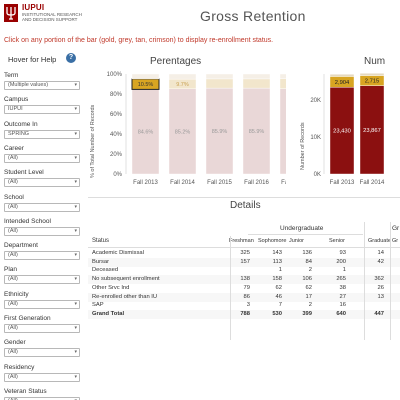  Describe the element at coordinates (342, 83) in the screenshot. I see `data-label: 2,904` at that location.